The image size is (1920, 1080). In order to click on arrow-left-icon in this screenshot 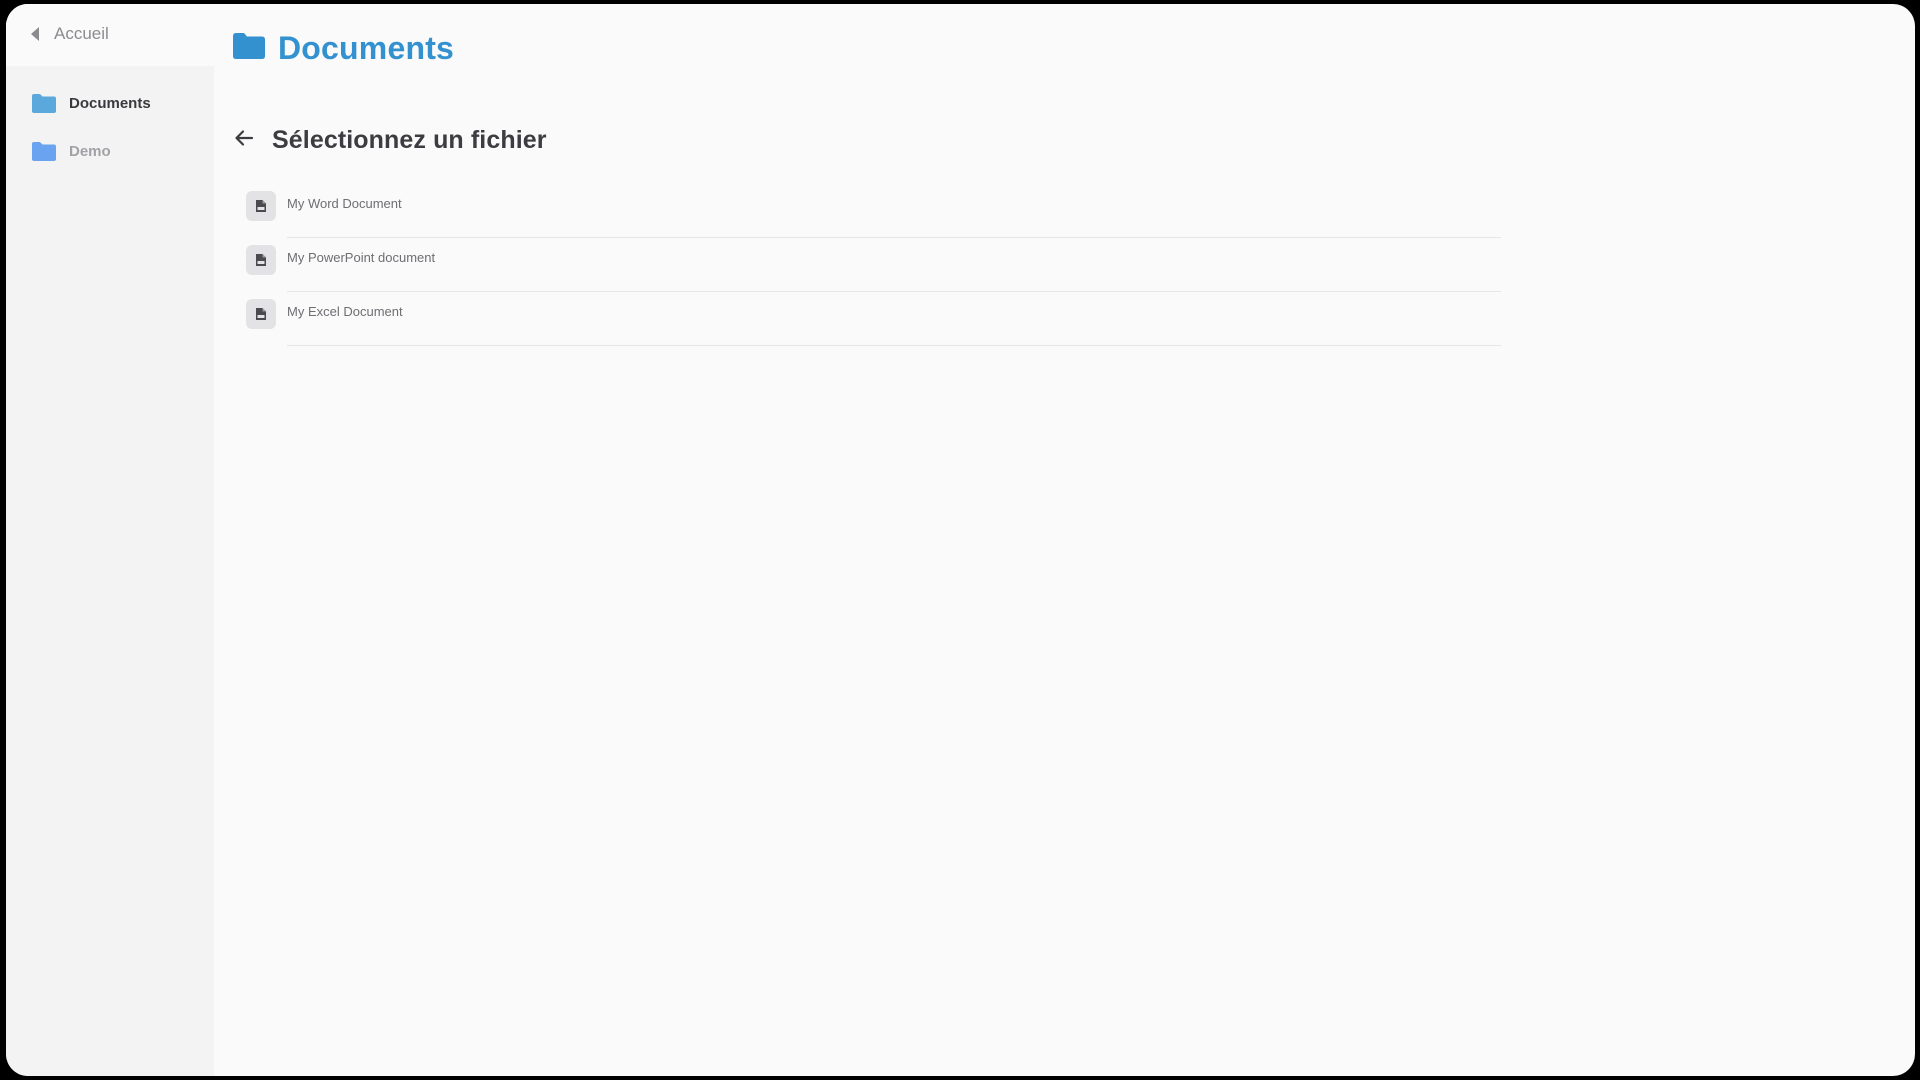, I will do `click(244, 140)`.